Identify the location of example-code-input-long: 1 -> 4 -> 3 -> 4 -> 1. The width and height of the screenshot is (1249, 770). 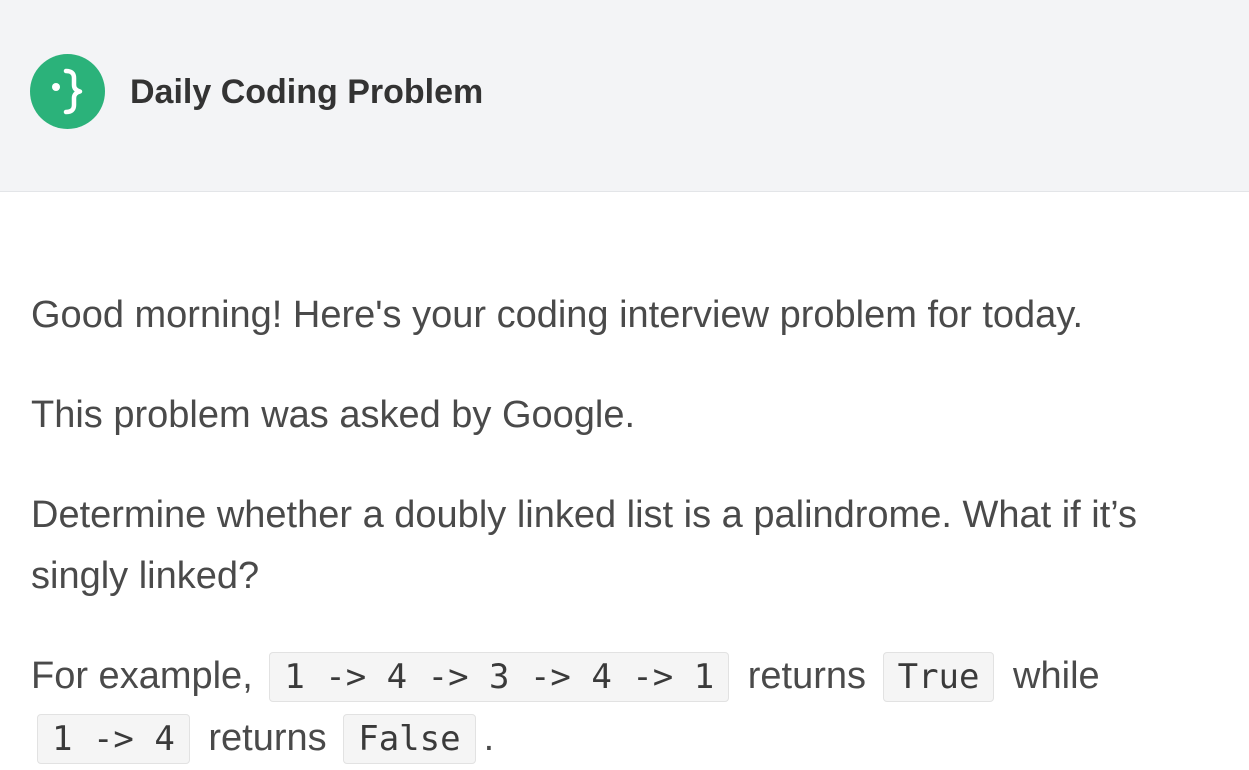
(499, 677).